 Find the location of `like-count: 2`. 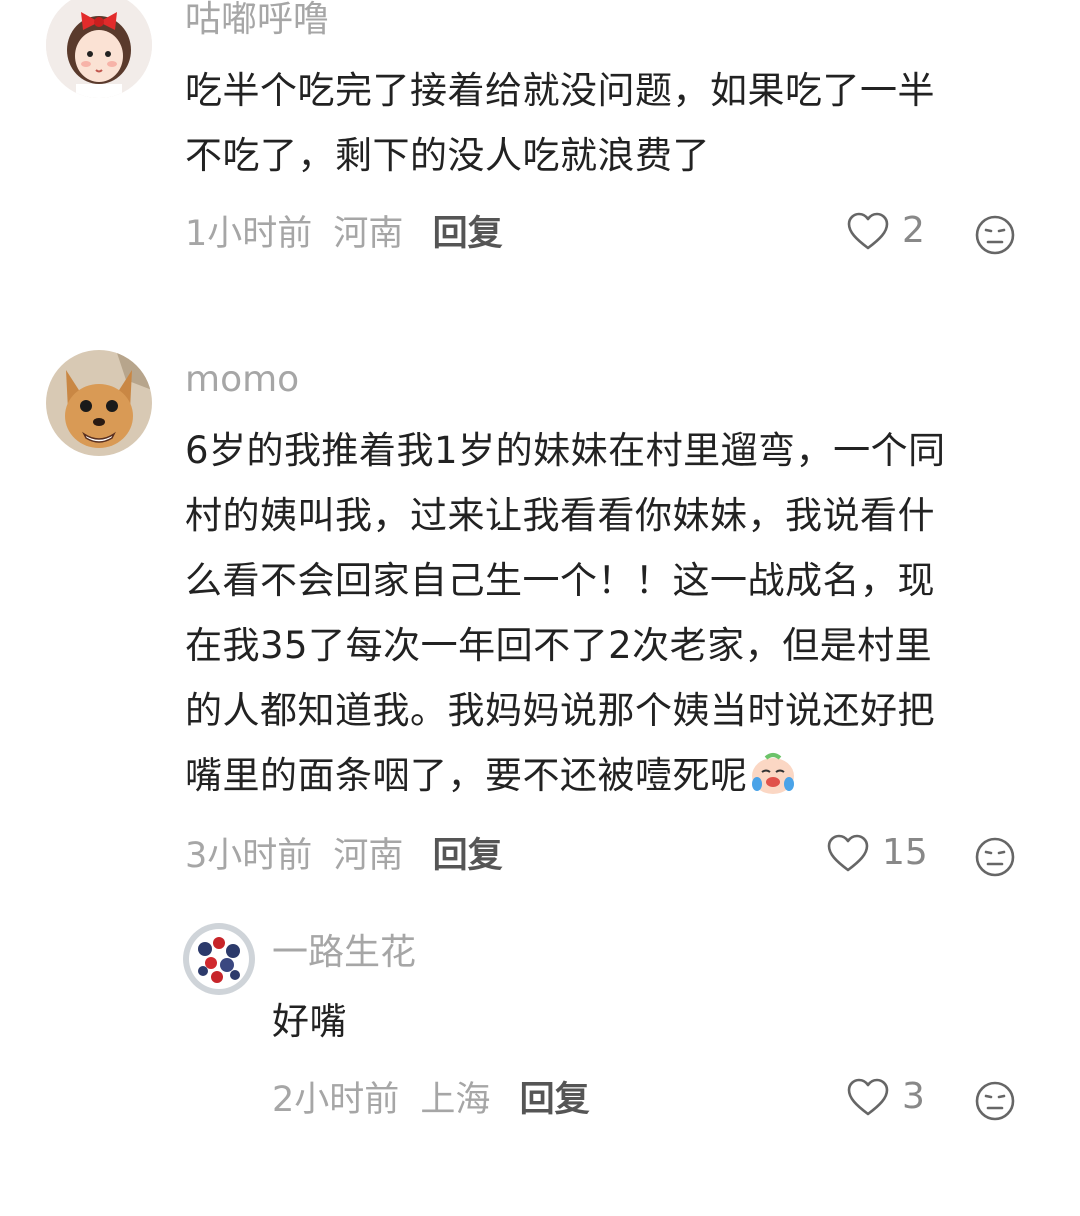

like-count: 2 is located at coordinates (913, 230).